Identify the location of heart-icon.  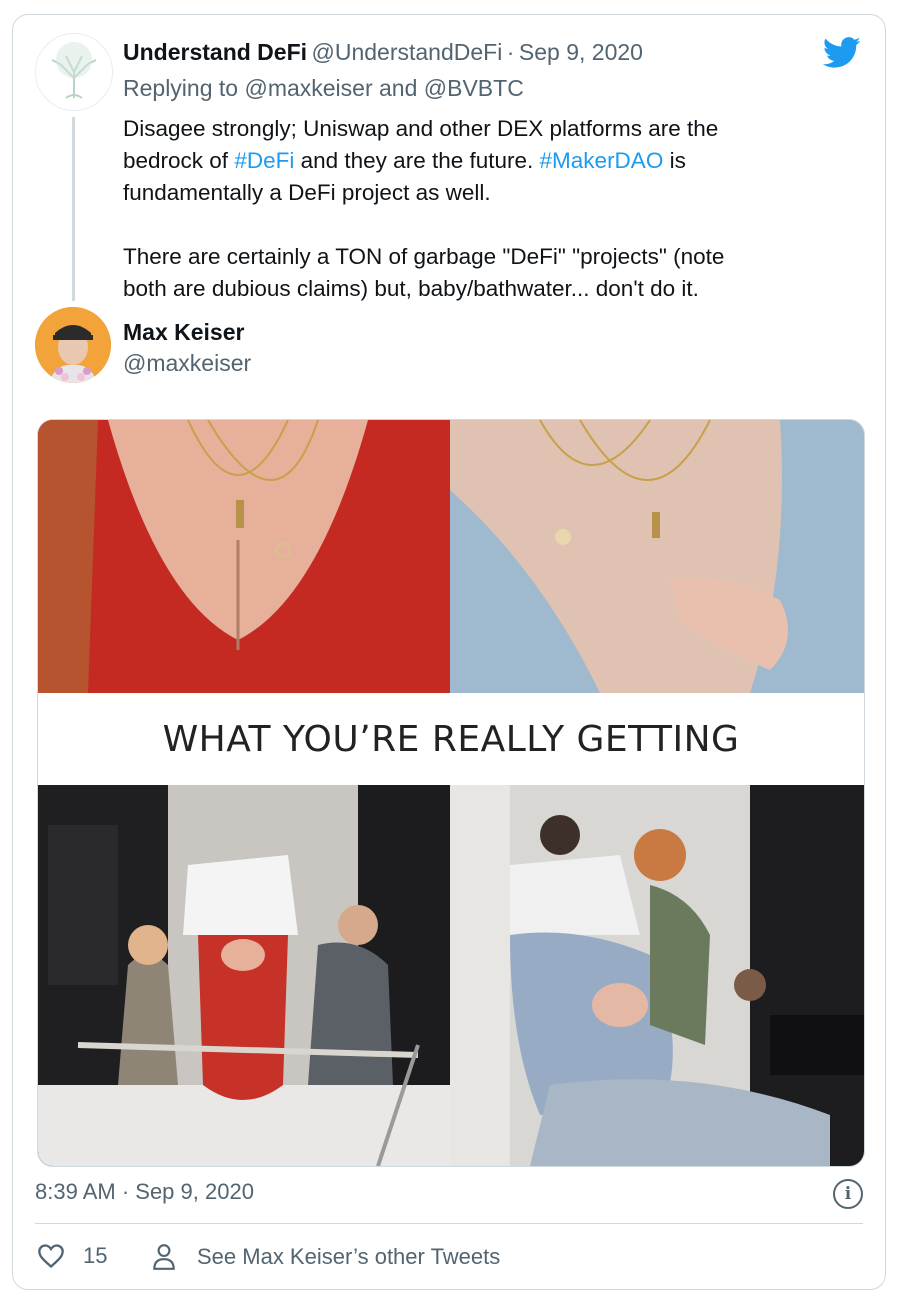
(51, 1256).